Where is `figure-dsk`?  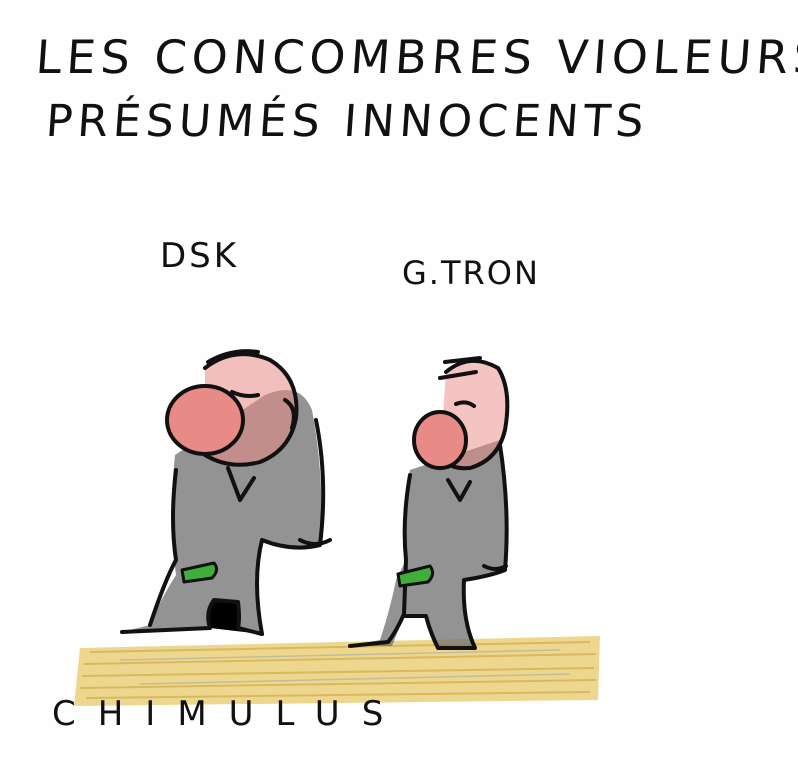 figure-dsk is located at coordinates (226, 492).